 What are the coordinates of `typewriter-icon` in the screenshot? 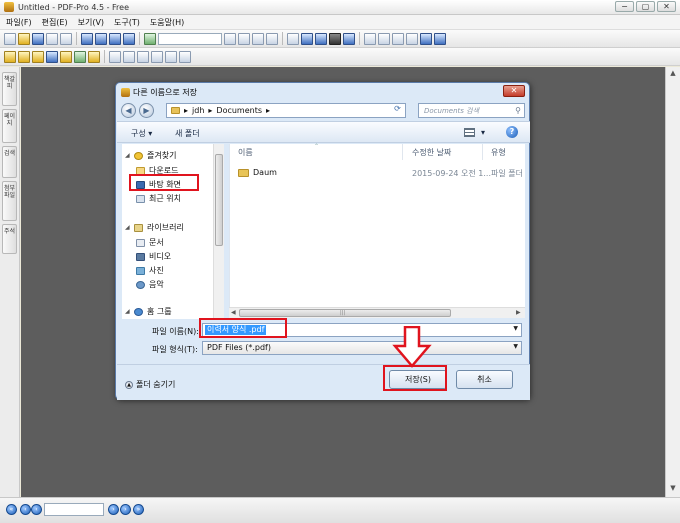 It's located at (66, 56).